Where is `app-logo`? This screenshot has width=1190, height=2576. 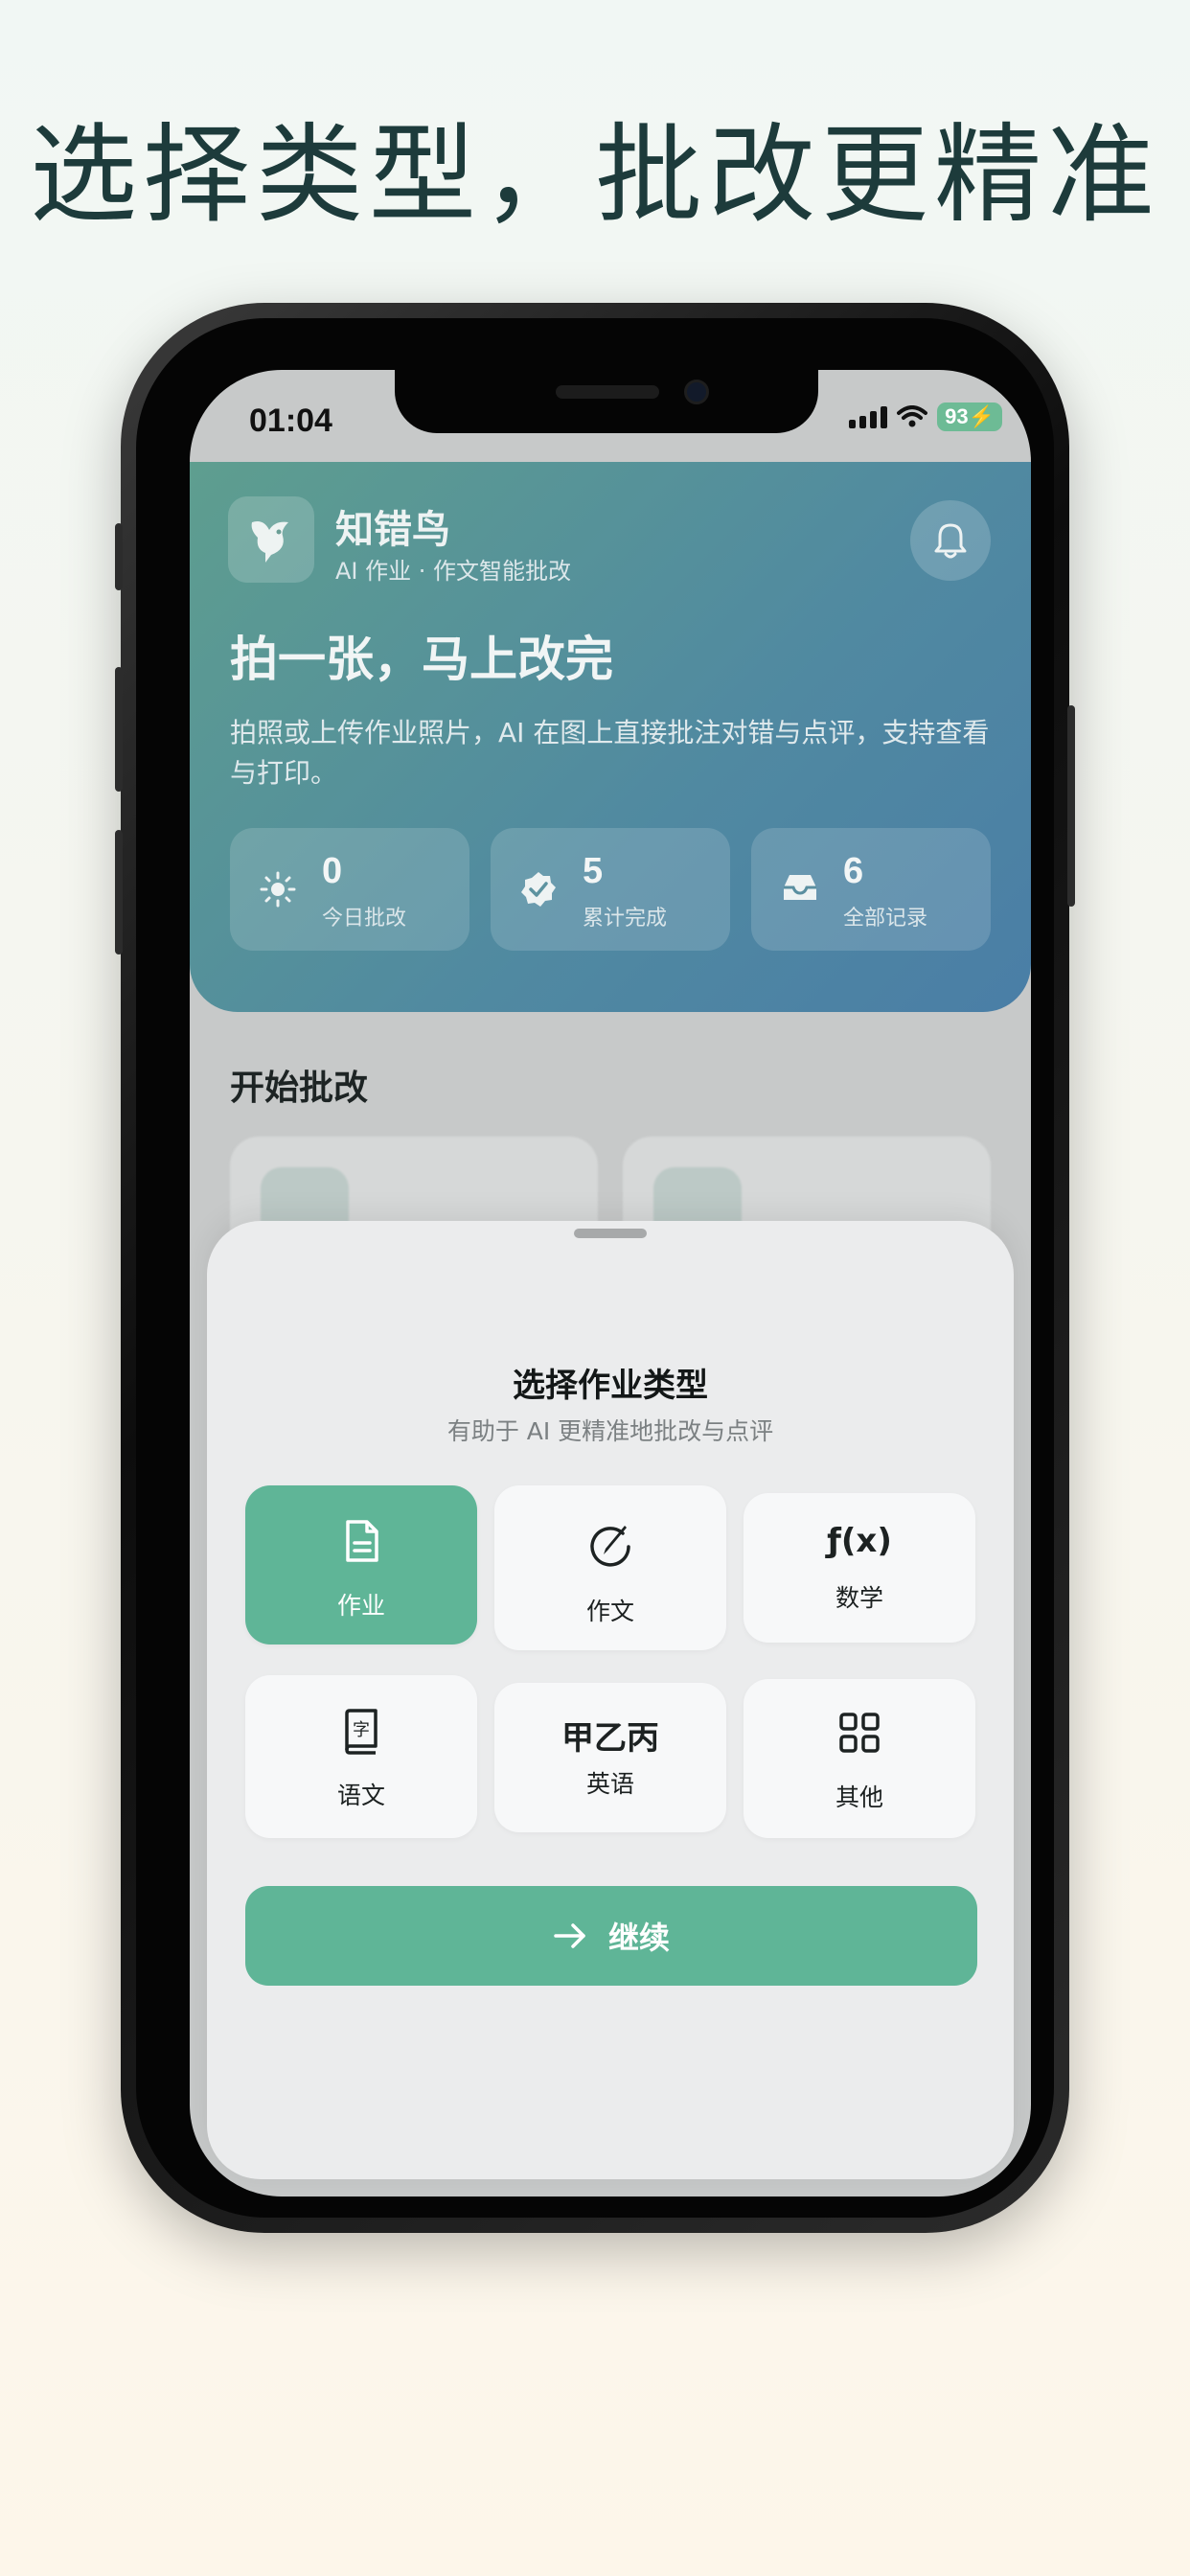 app-logo is located at coordinates (271, 539).